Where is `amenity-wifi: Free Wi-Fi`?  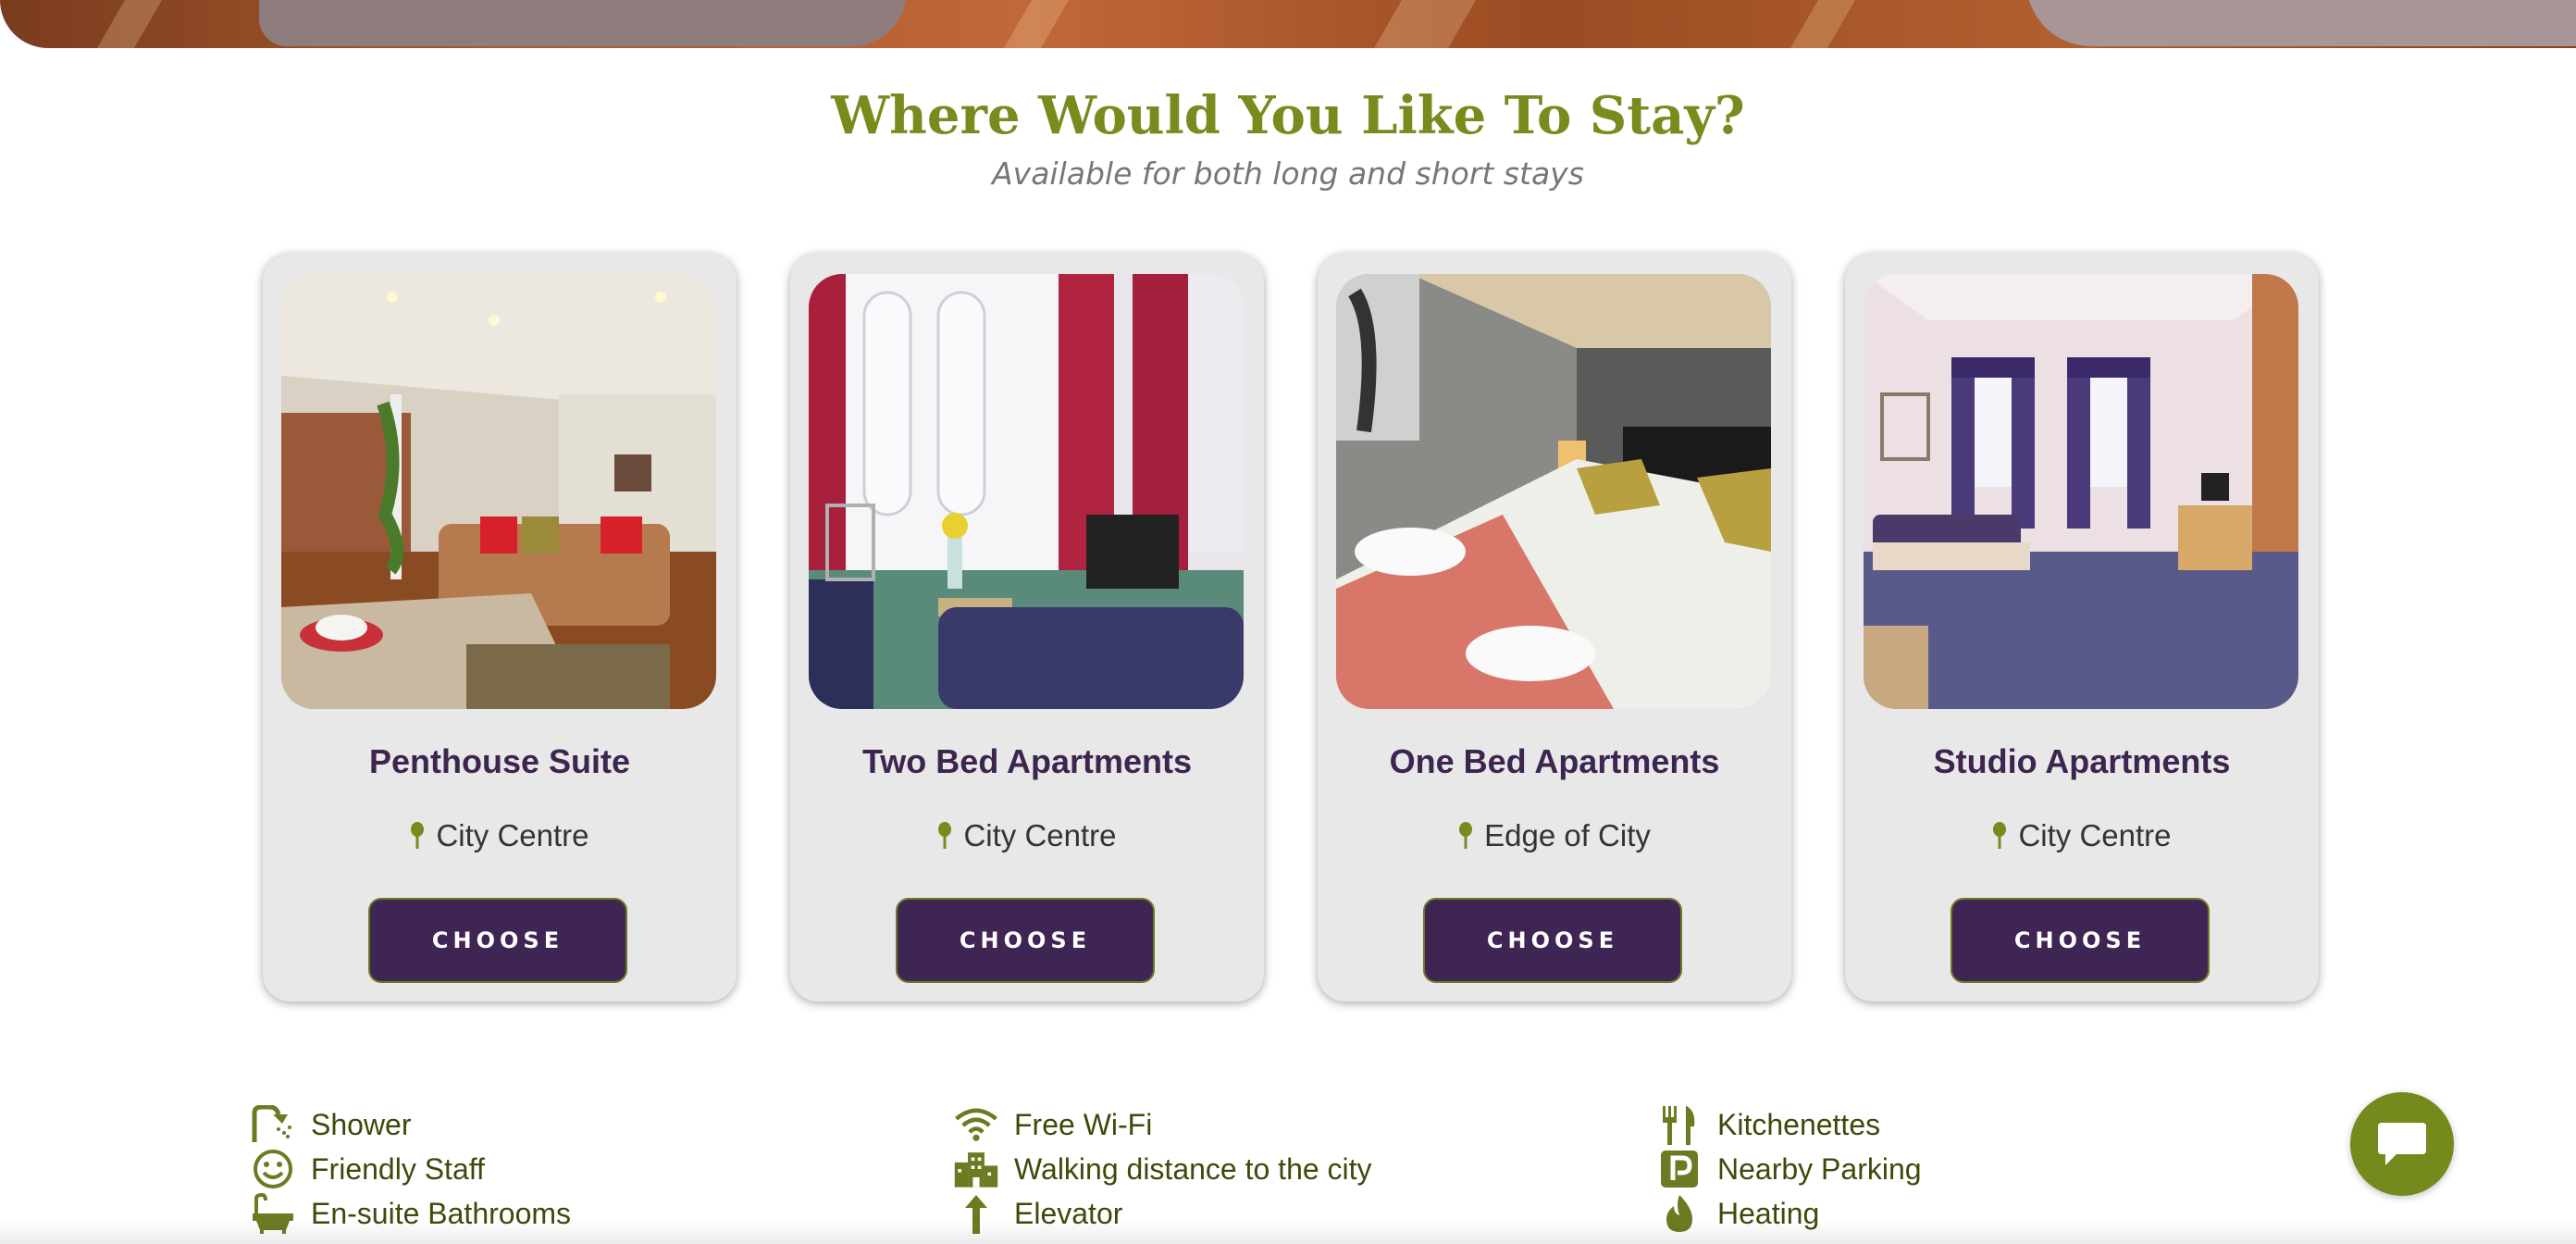
amenity-wifi: Free Wi-Fi is located at coordinates (1052, 1124).